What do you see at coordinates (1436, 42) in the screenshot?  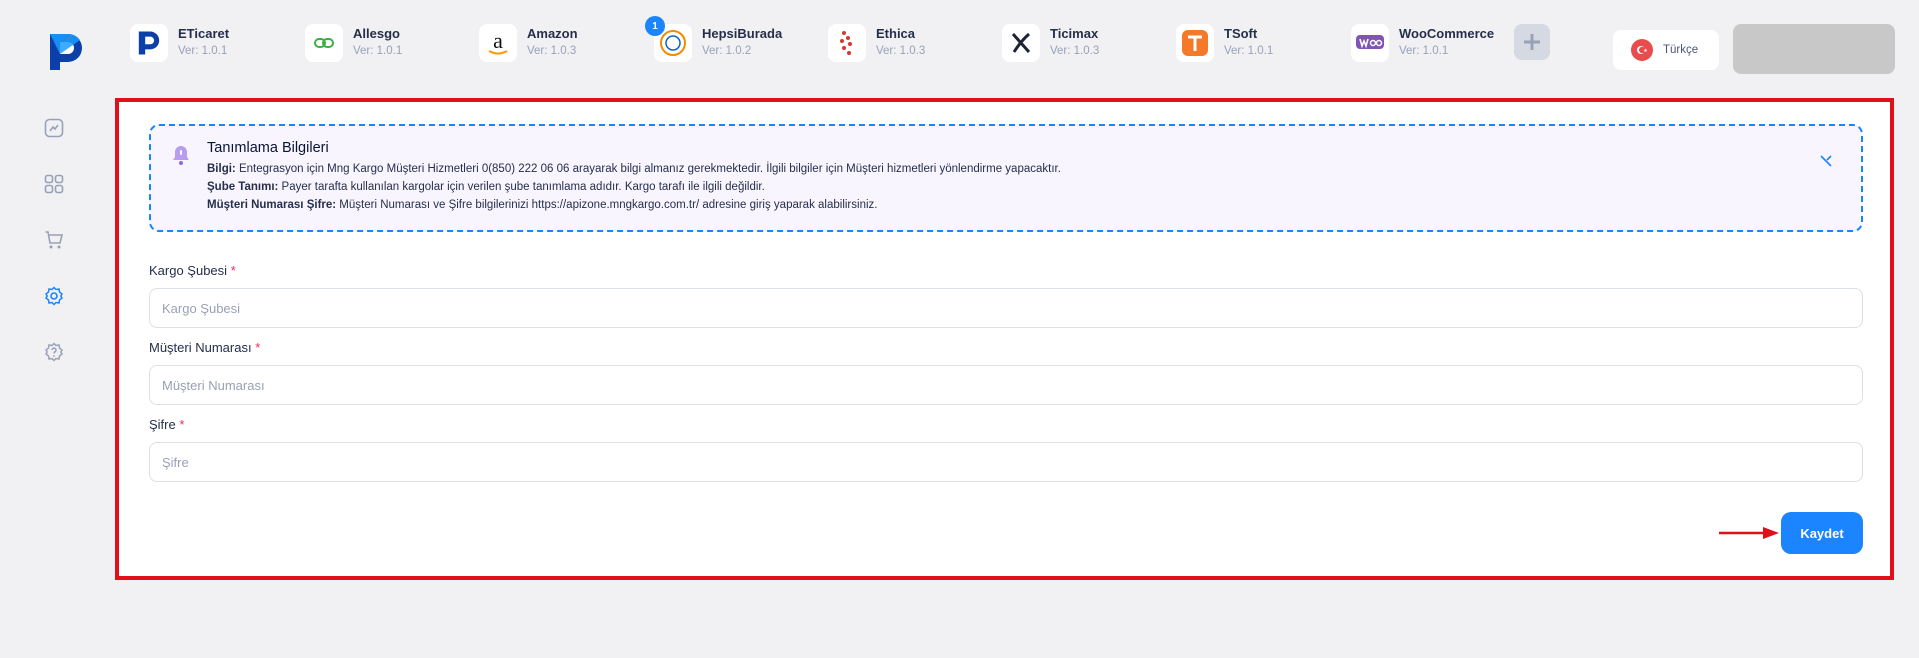 I see `marketplace-woocommerce: WooCommerce Ver: 1.0.1` at bounding box center [1436, 42].